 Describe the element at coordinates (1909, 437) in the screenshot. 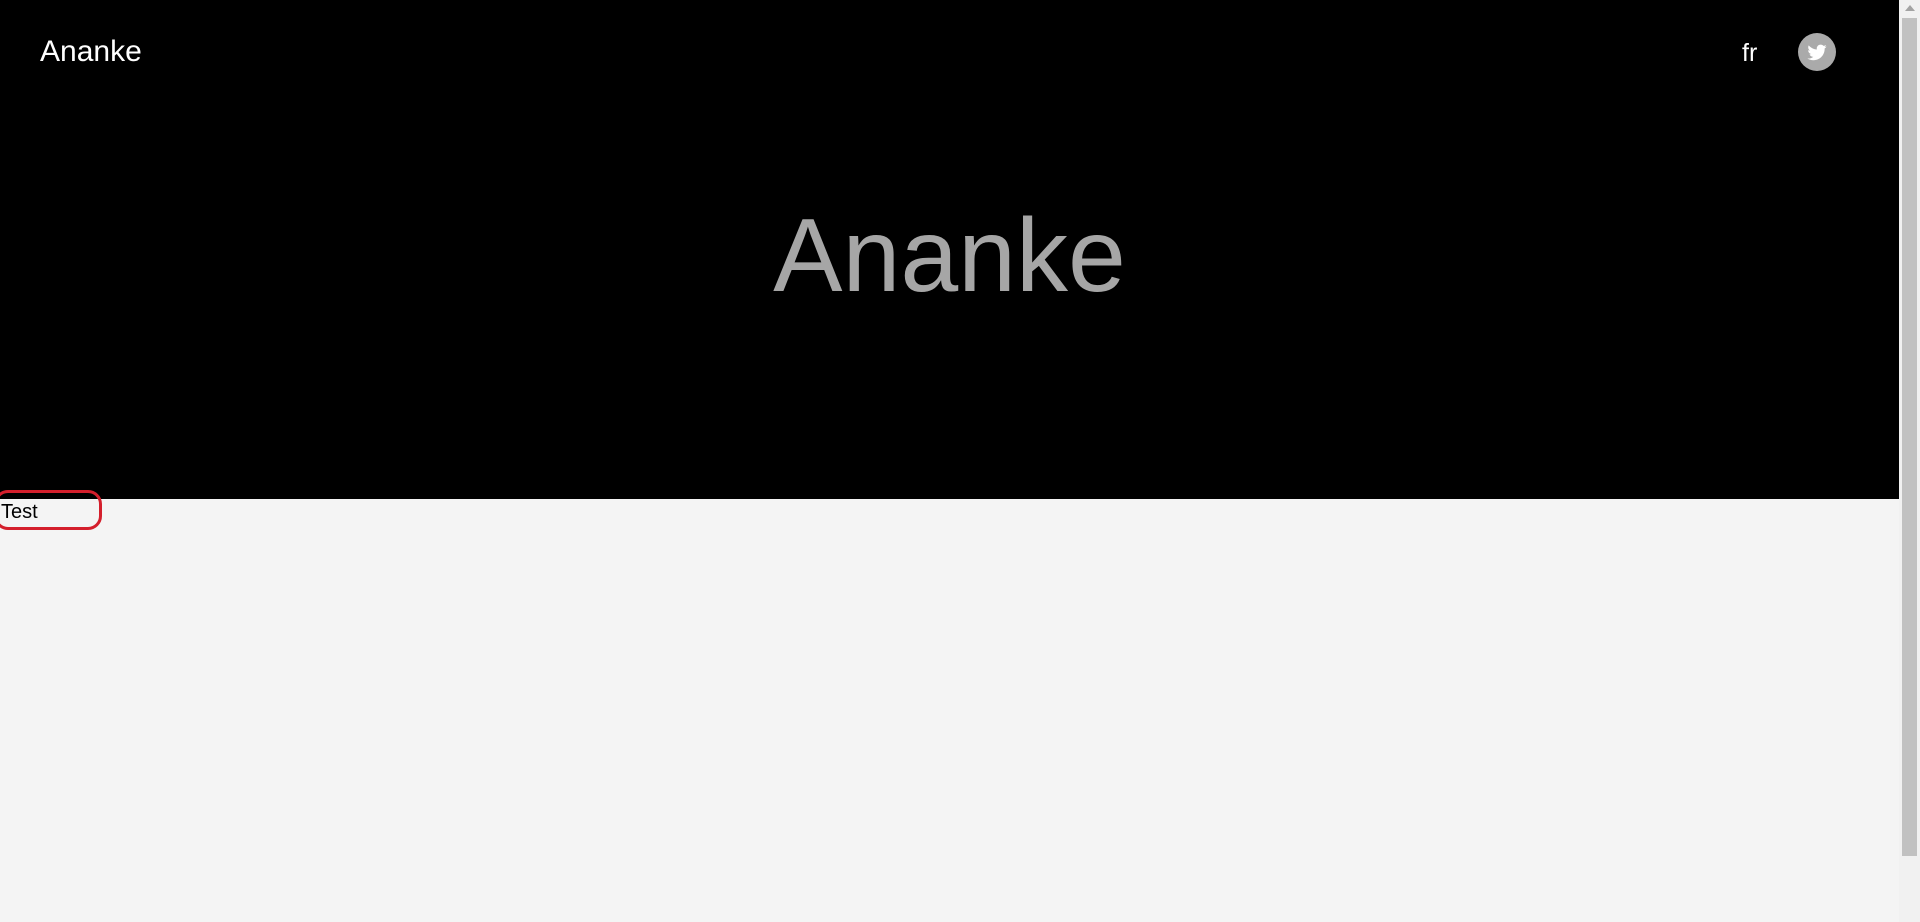

I see `scrollbar-thumb` at that location.